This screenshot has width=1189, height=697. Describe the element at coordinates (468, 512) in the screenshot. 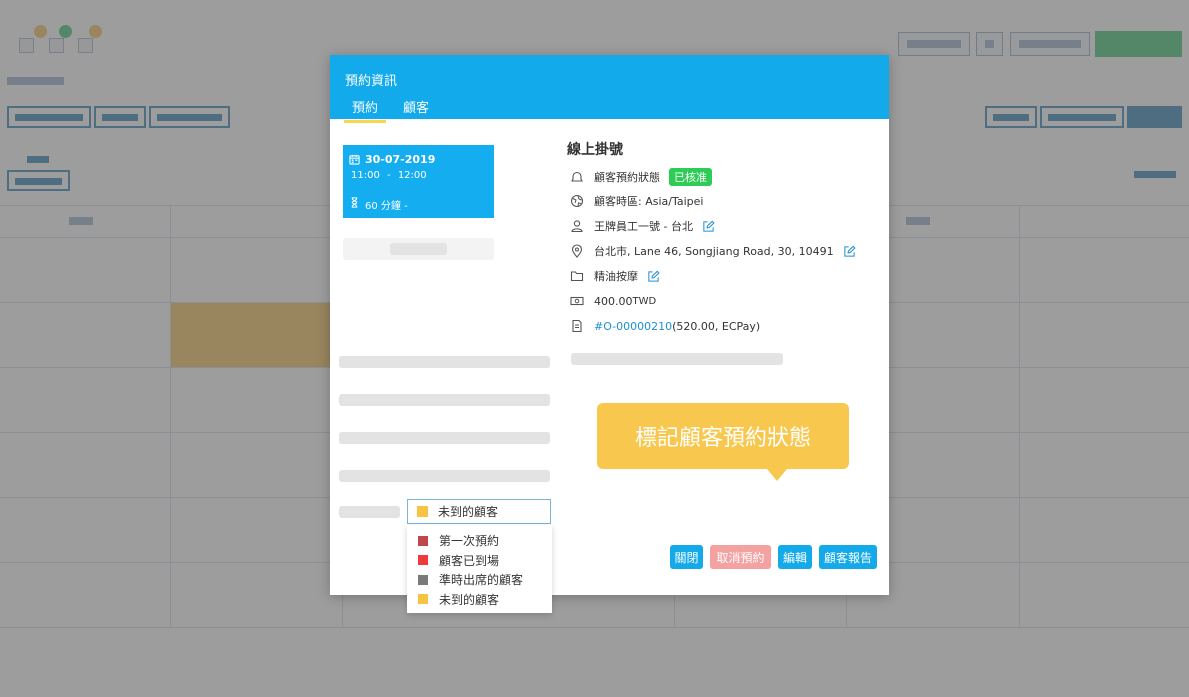

I see `status-select-value: 未到的顧客` at that location.